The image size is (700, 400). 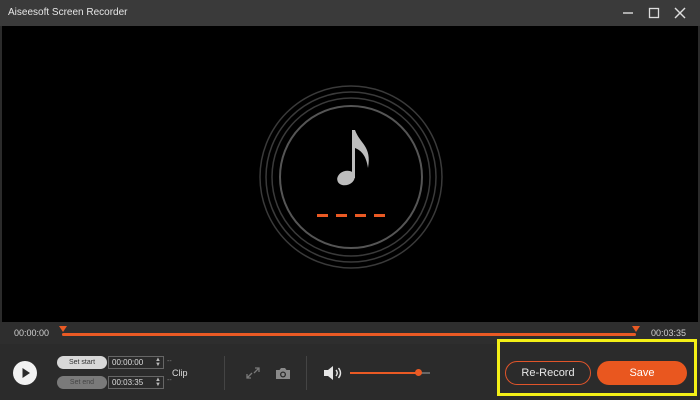 What do you see at coordinates (158, 382) in the screenshot?
I see `end-spinner-icon: ▲ ▼` at bounding box center [158, 382].